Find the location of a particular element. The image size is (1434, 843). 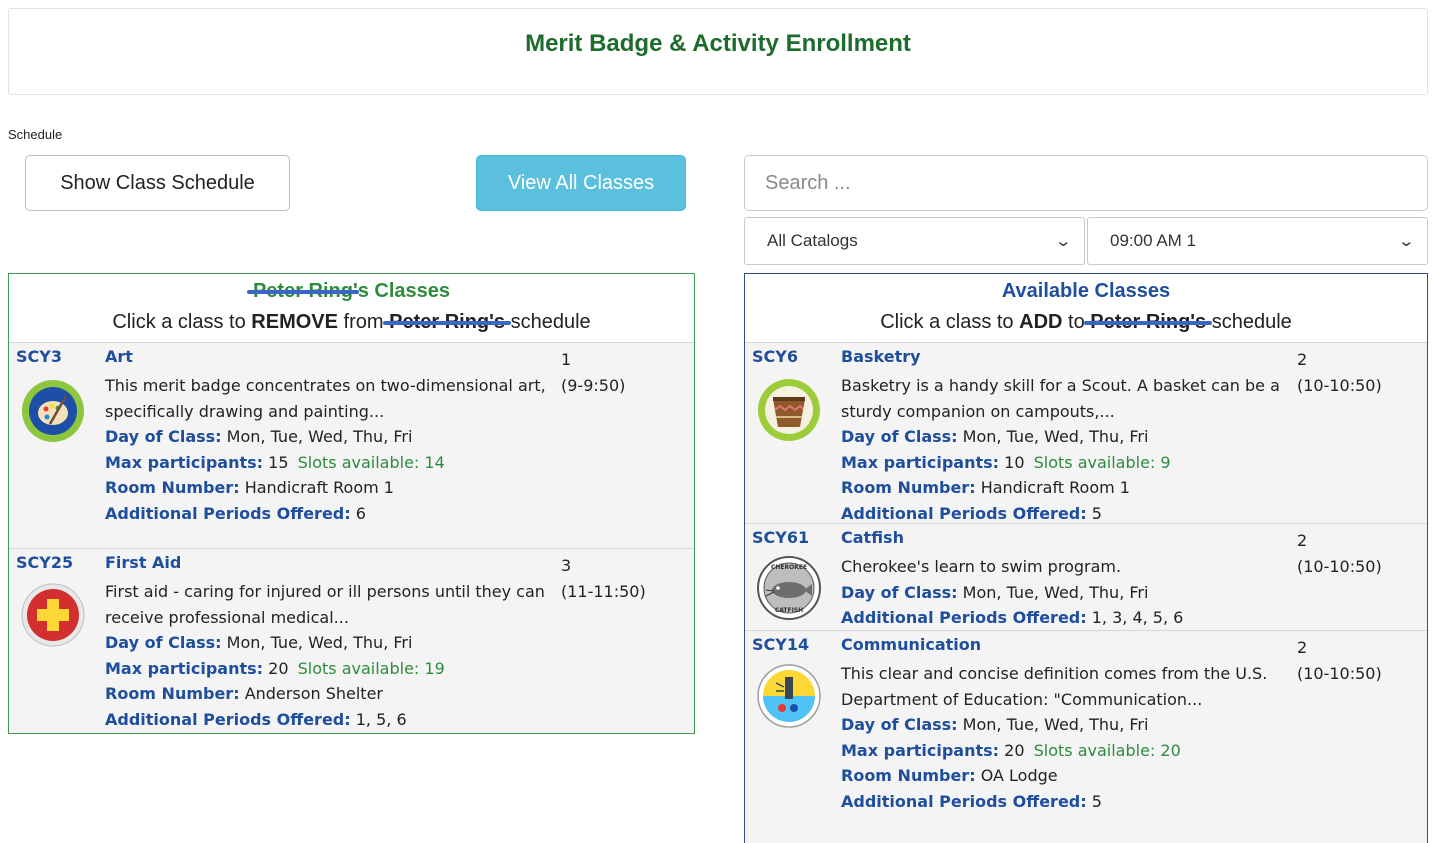

available-classes-title: Available Classes is located at coordinates (1086, 291).